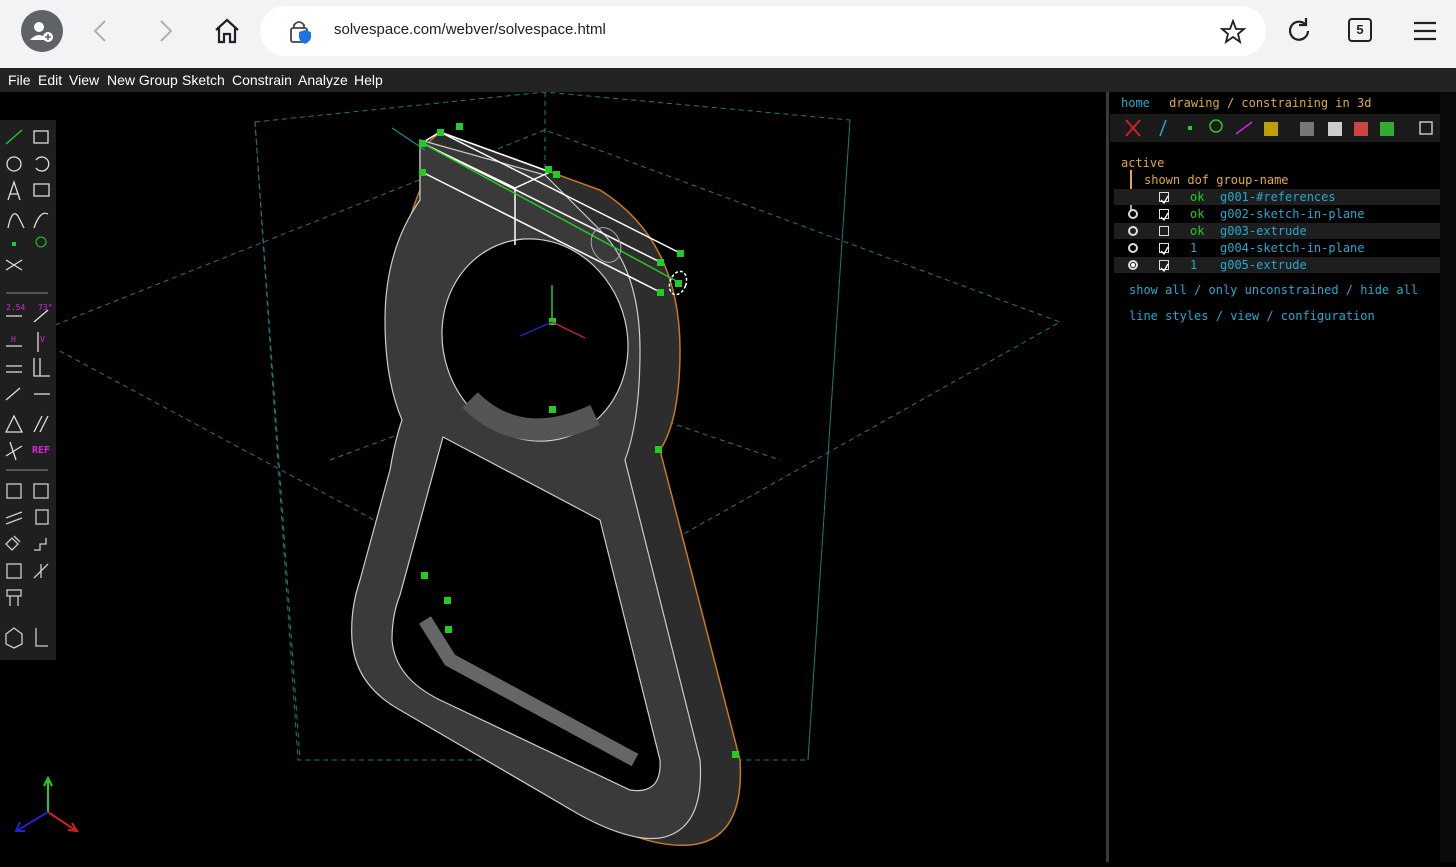 This screenshot has height=867, width=1456. Describe the element at coordinates (1270, 103) in the screenshot. I see `breadcrumb-title: drawing / constraining in 3d` at that location.